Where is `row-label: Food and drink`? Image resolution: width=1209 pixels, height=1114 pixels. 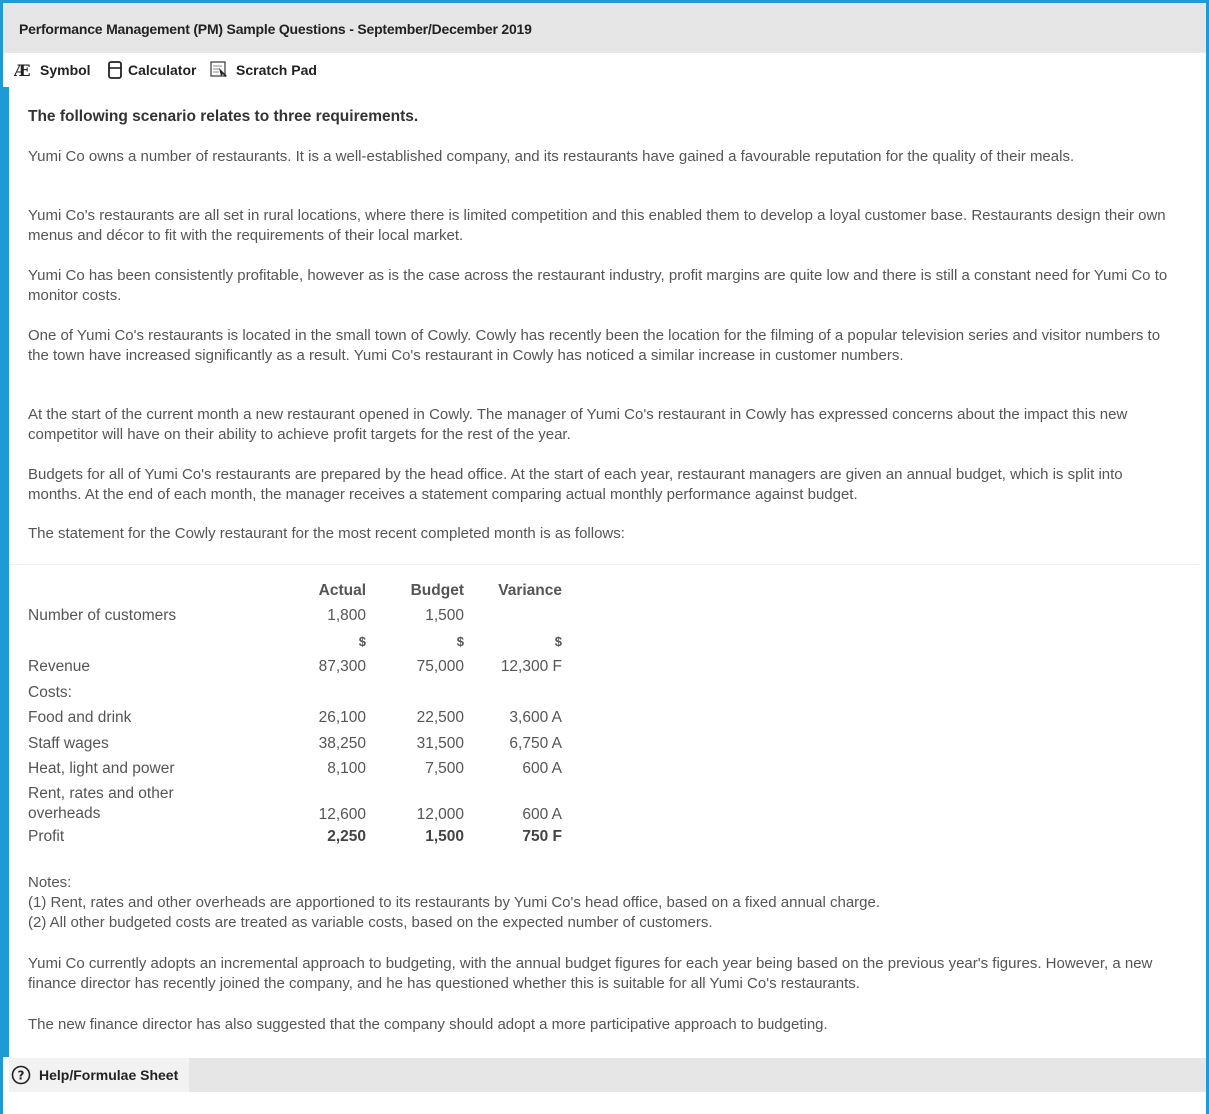 row-label: Food and drink is located at coordinates (80, 718).